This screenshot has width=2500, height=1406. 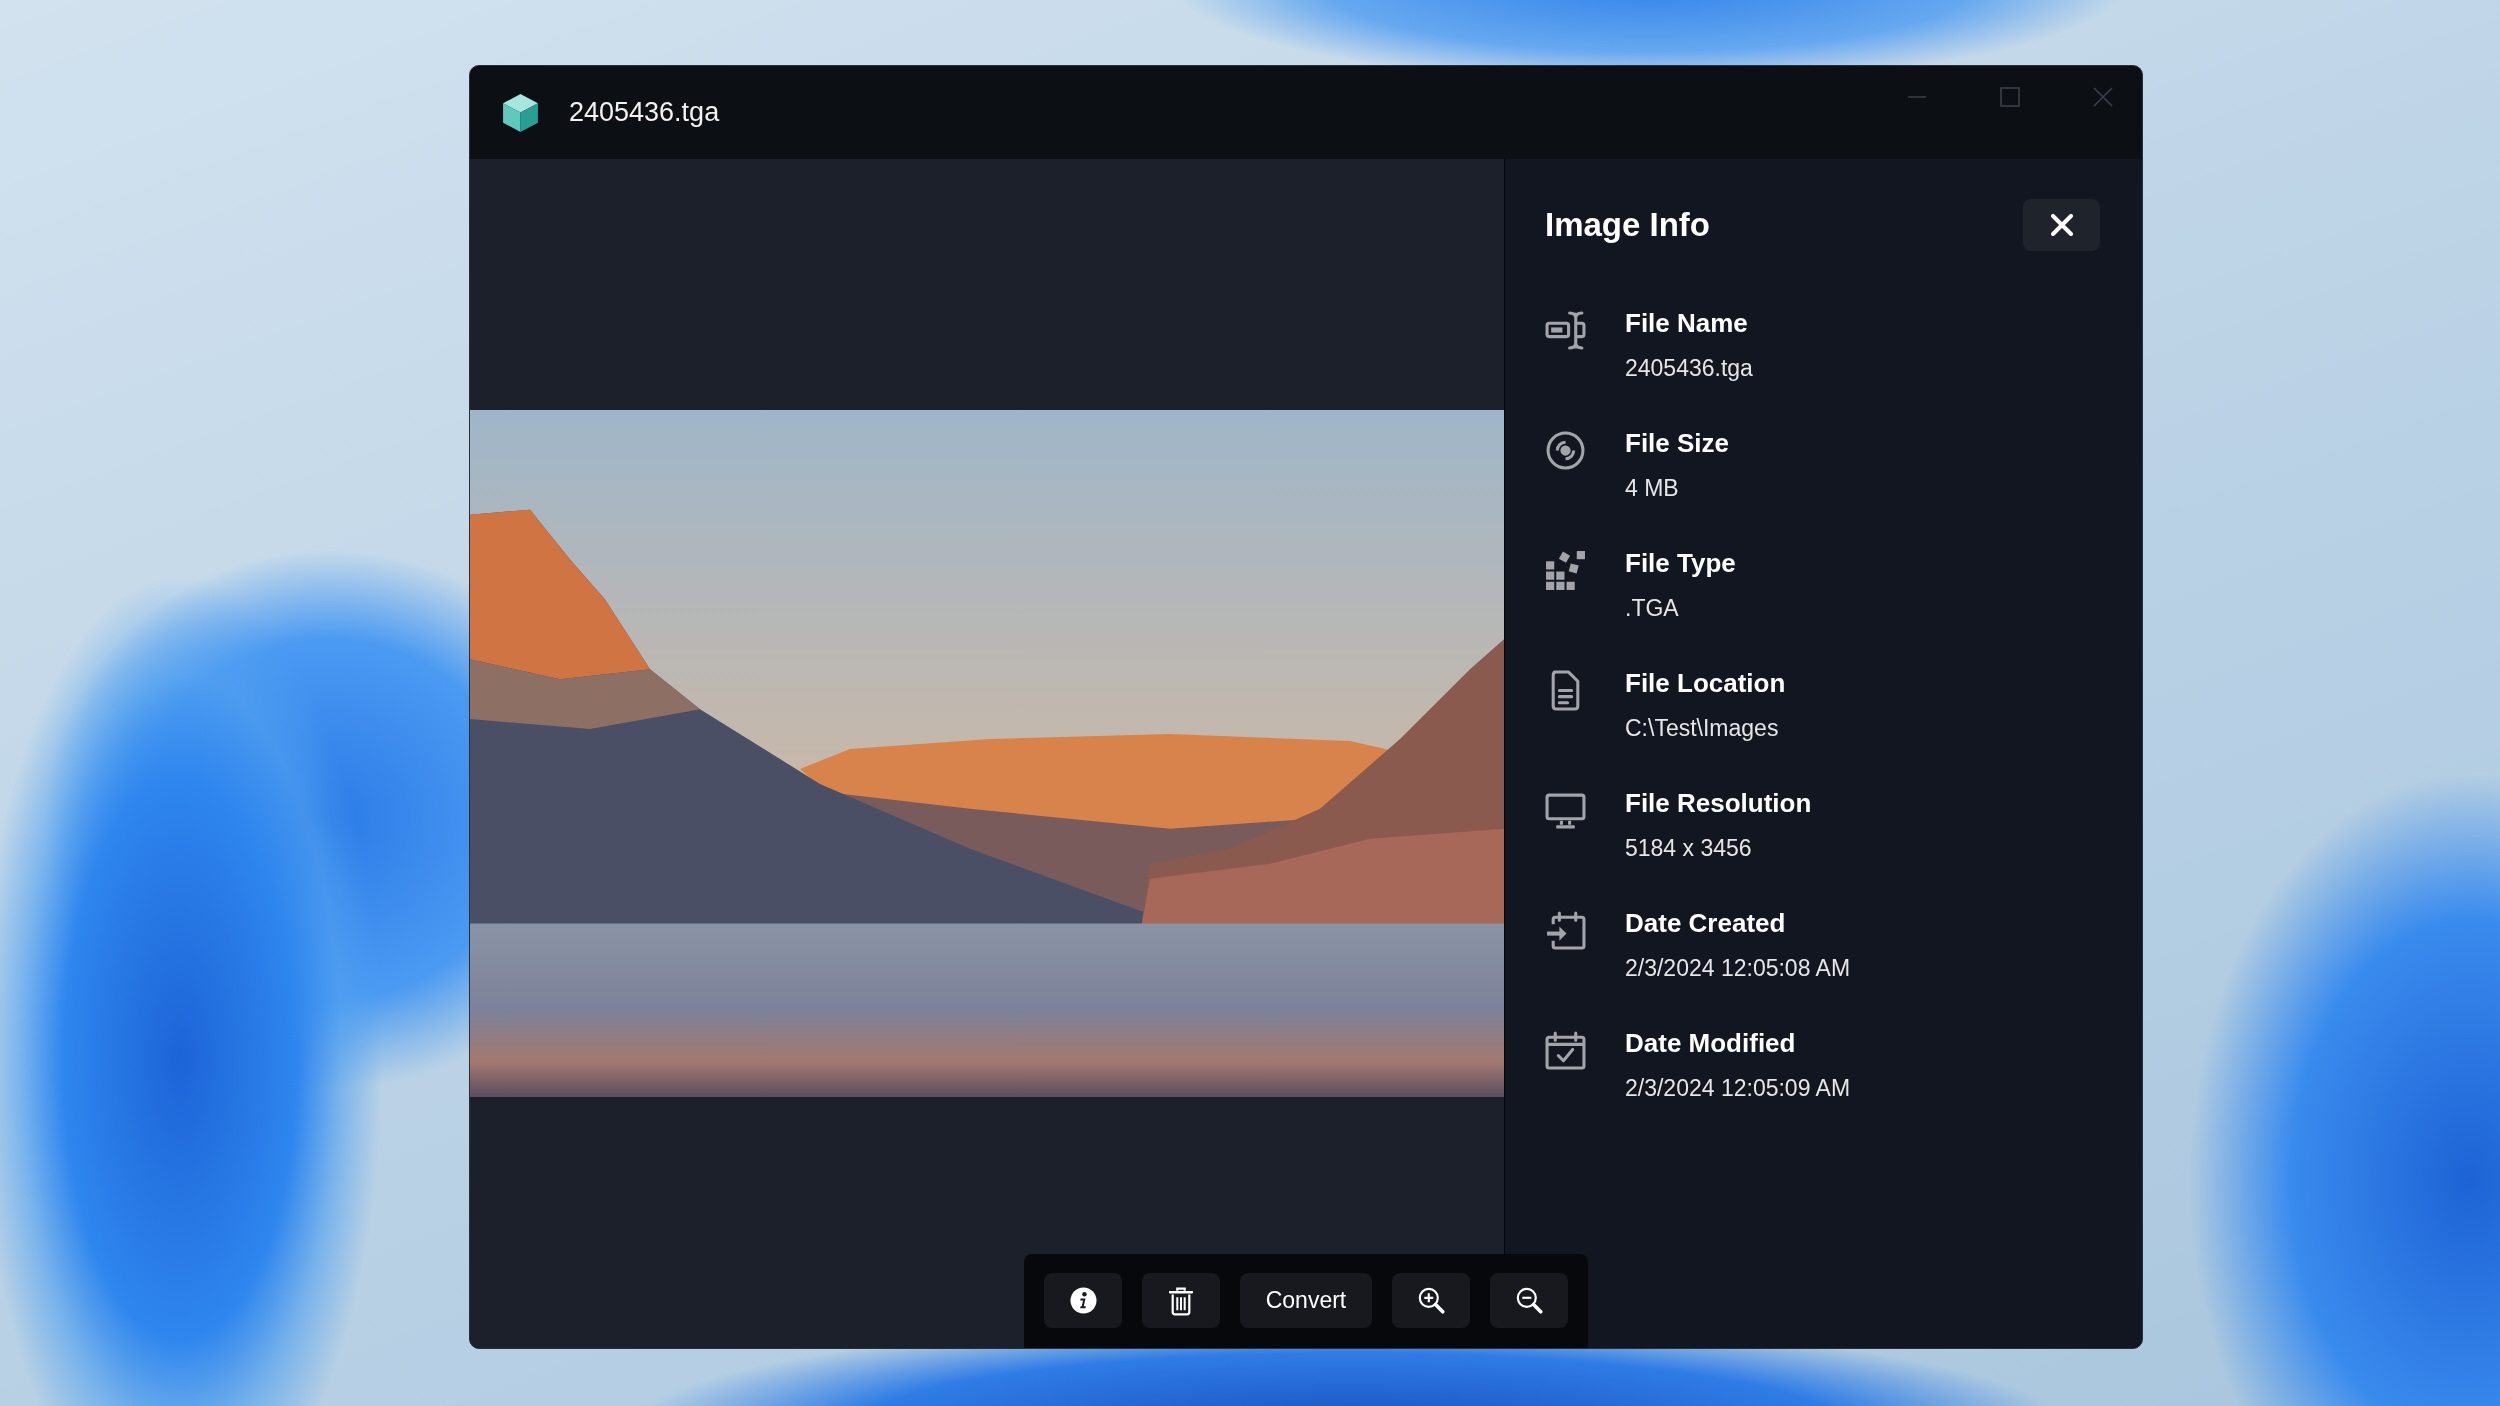 I want to click on info-label: File Name, so click(x=1686, y=323).